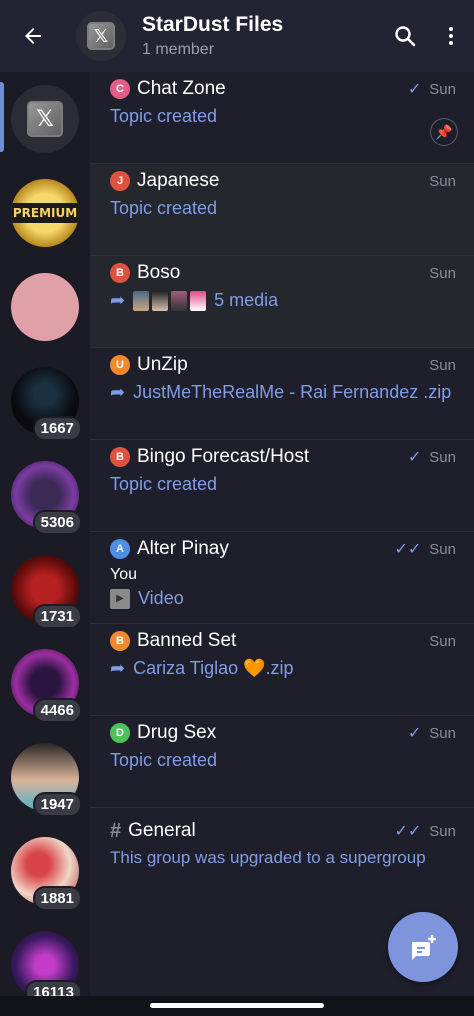  Describe the element at coordinates (292, 392) in the screenshot. I see `topic-preview: JustMeTheRealMe - Rai Fernandez .zip` at that location.